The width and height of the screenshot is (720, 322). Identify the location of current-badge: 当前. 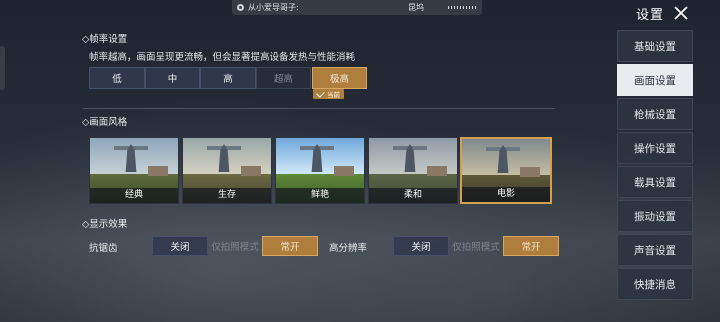
(328, 93).